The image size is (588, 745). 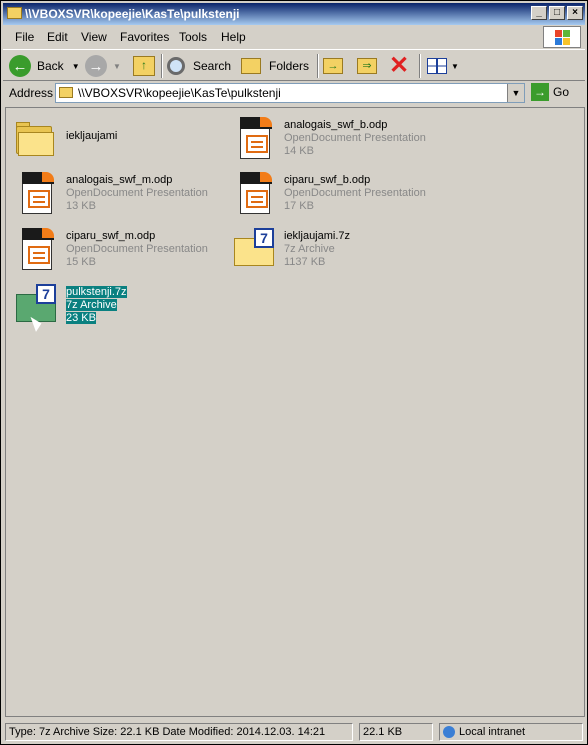 I want to click on window-controls: _ □ ×, so click(x=557, y=13).